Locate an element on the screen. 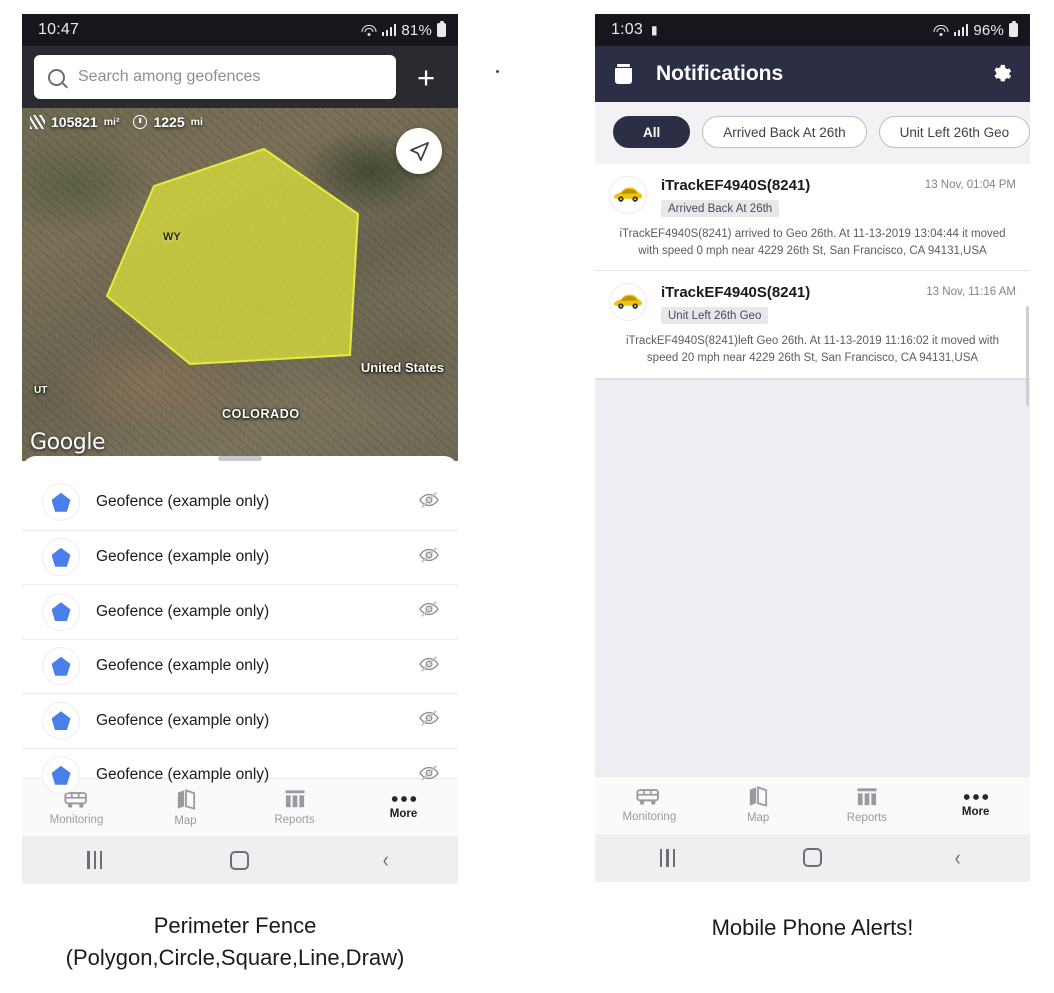  search-input: Search among geofences is located at coordinates (215, 77).